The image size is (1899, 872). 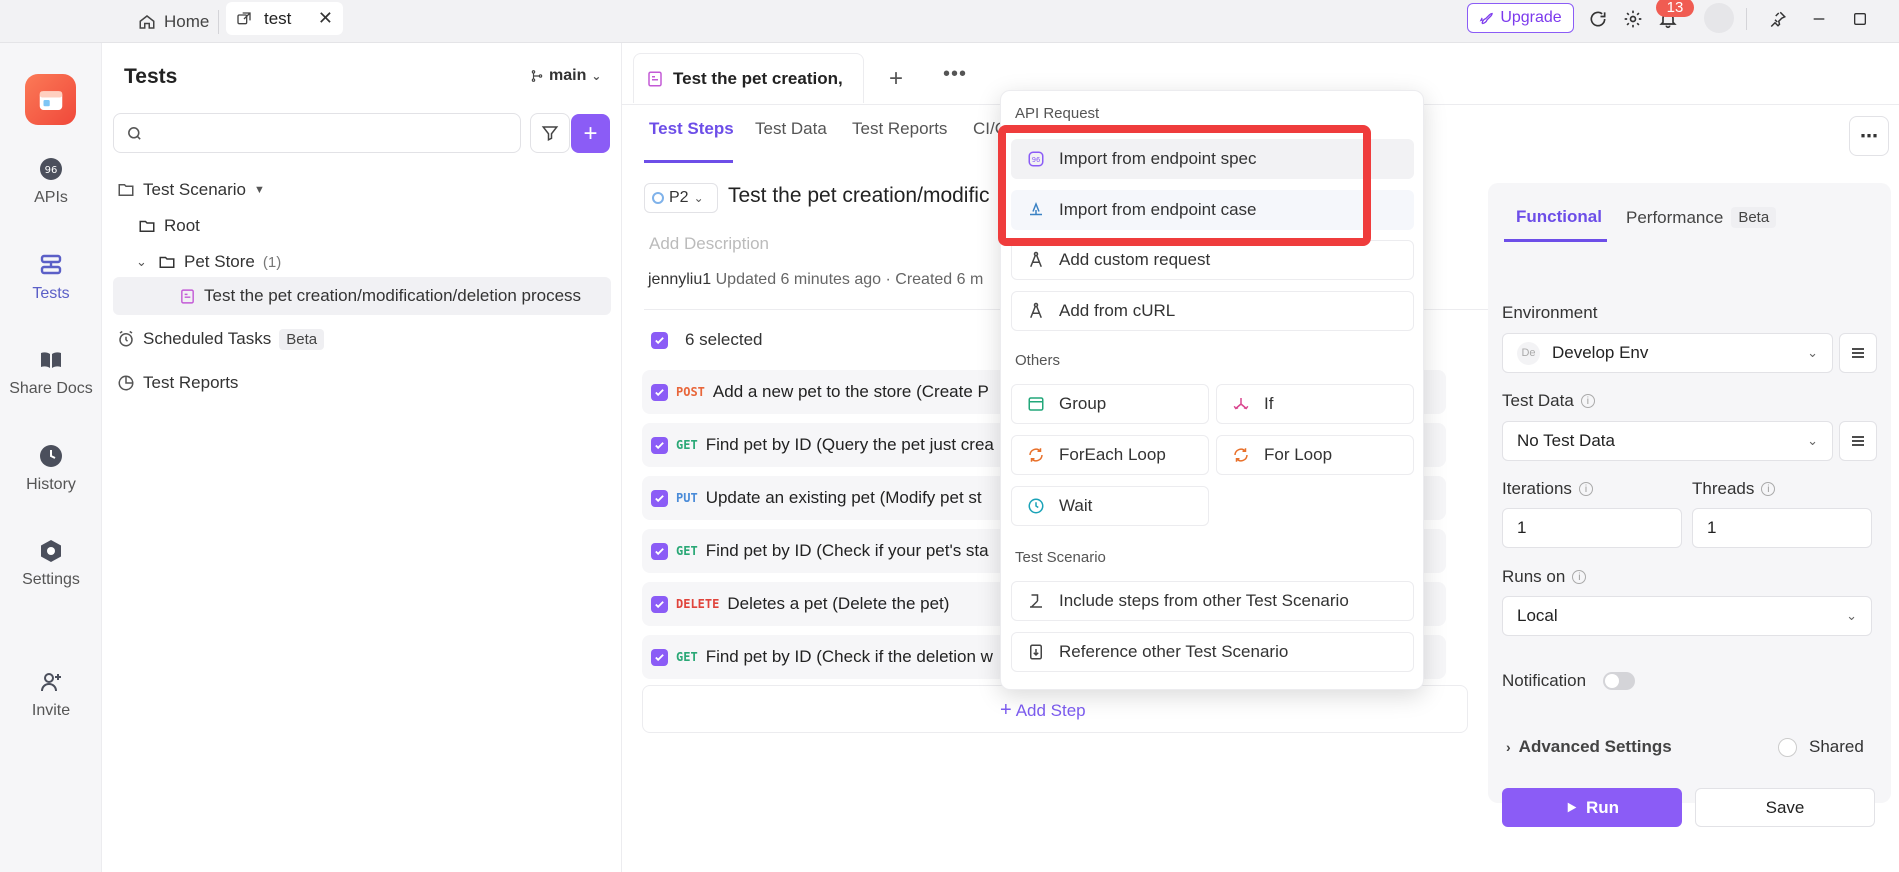 I want to click on tree-item-pet-store: ⌄ Pet Store (1), so click(x=208, y=262).